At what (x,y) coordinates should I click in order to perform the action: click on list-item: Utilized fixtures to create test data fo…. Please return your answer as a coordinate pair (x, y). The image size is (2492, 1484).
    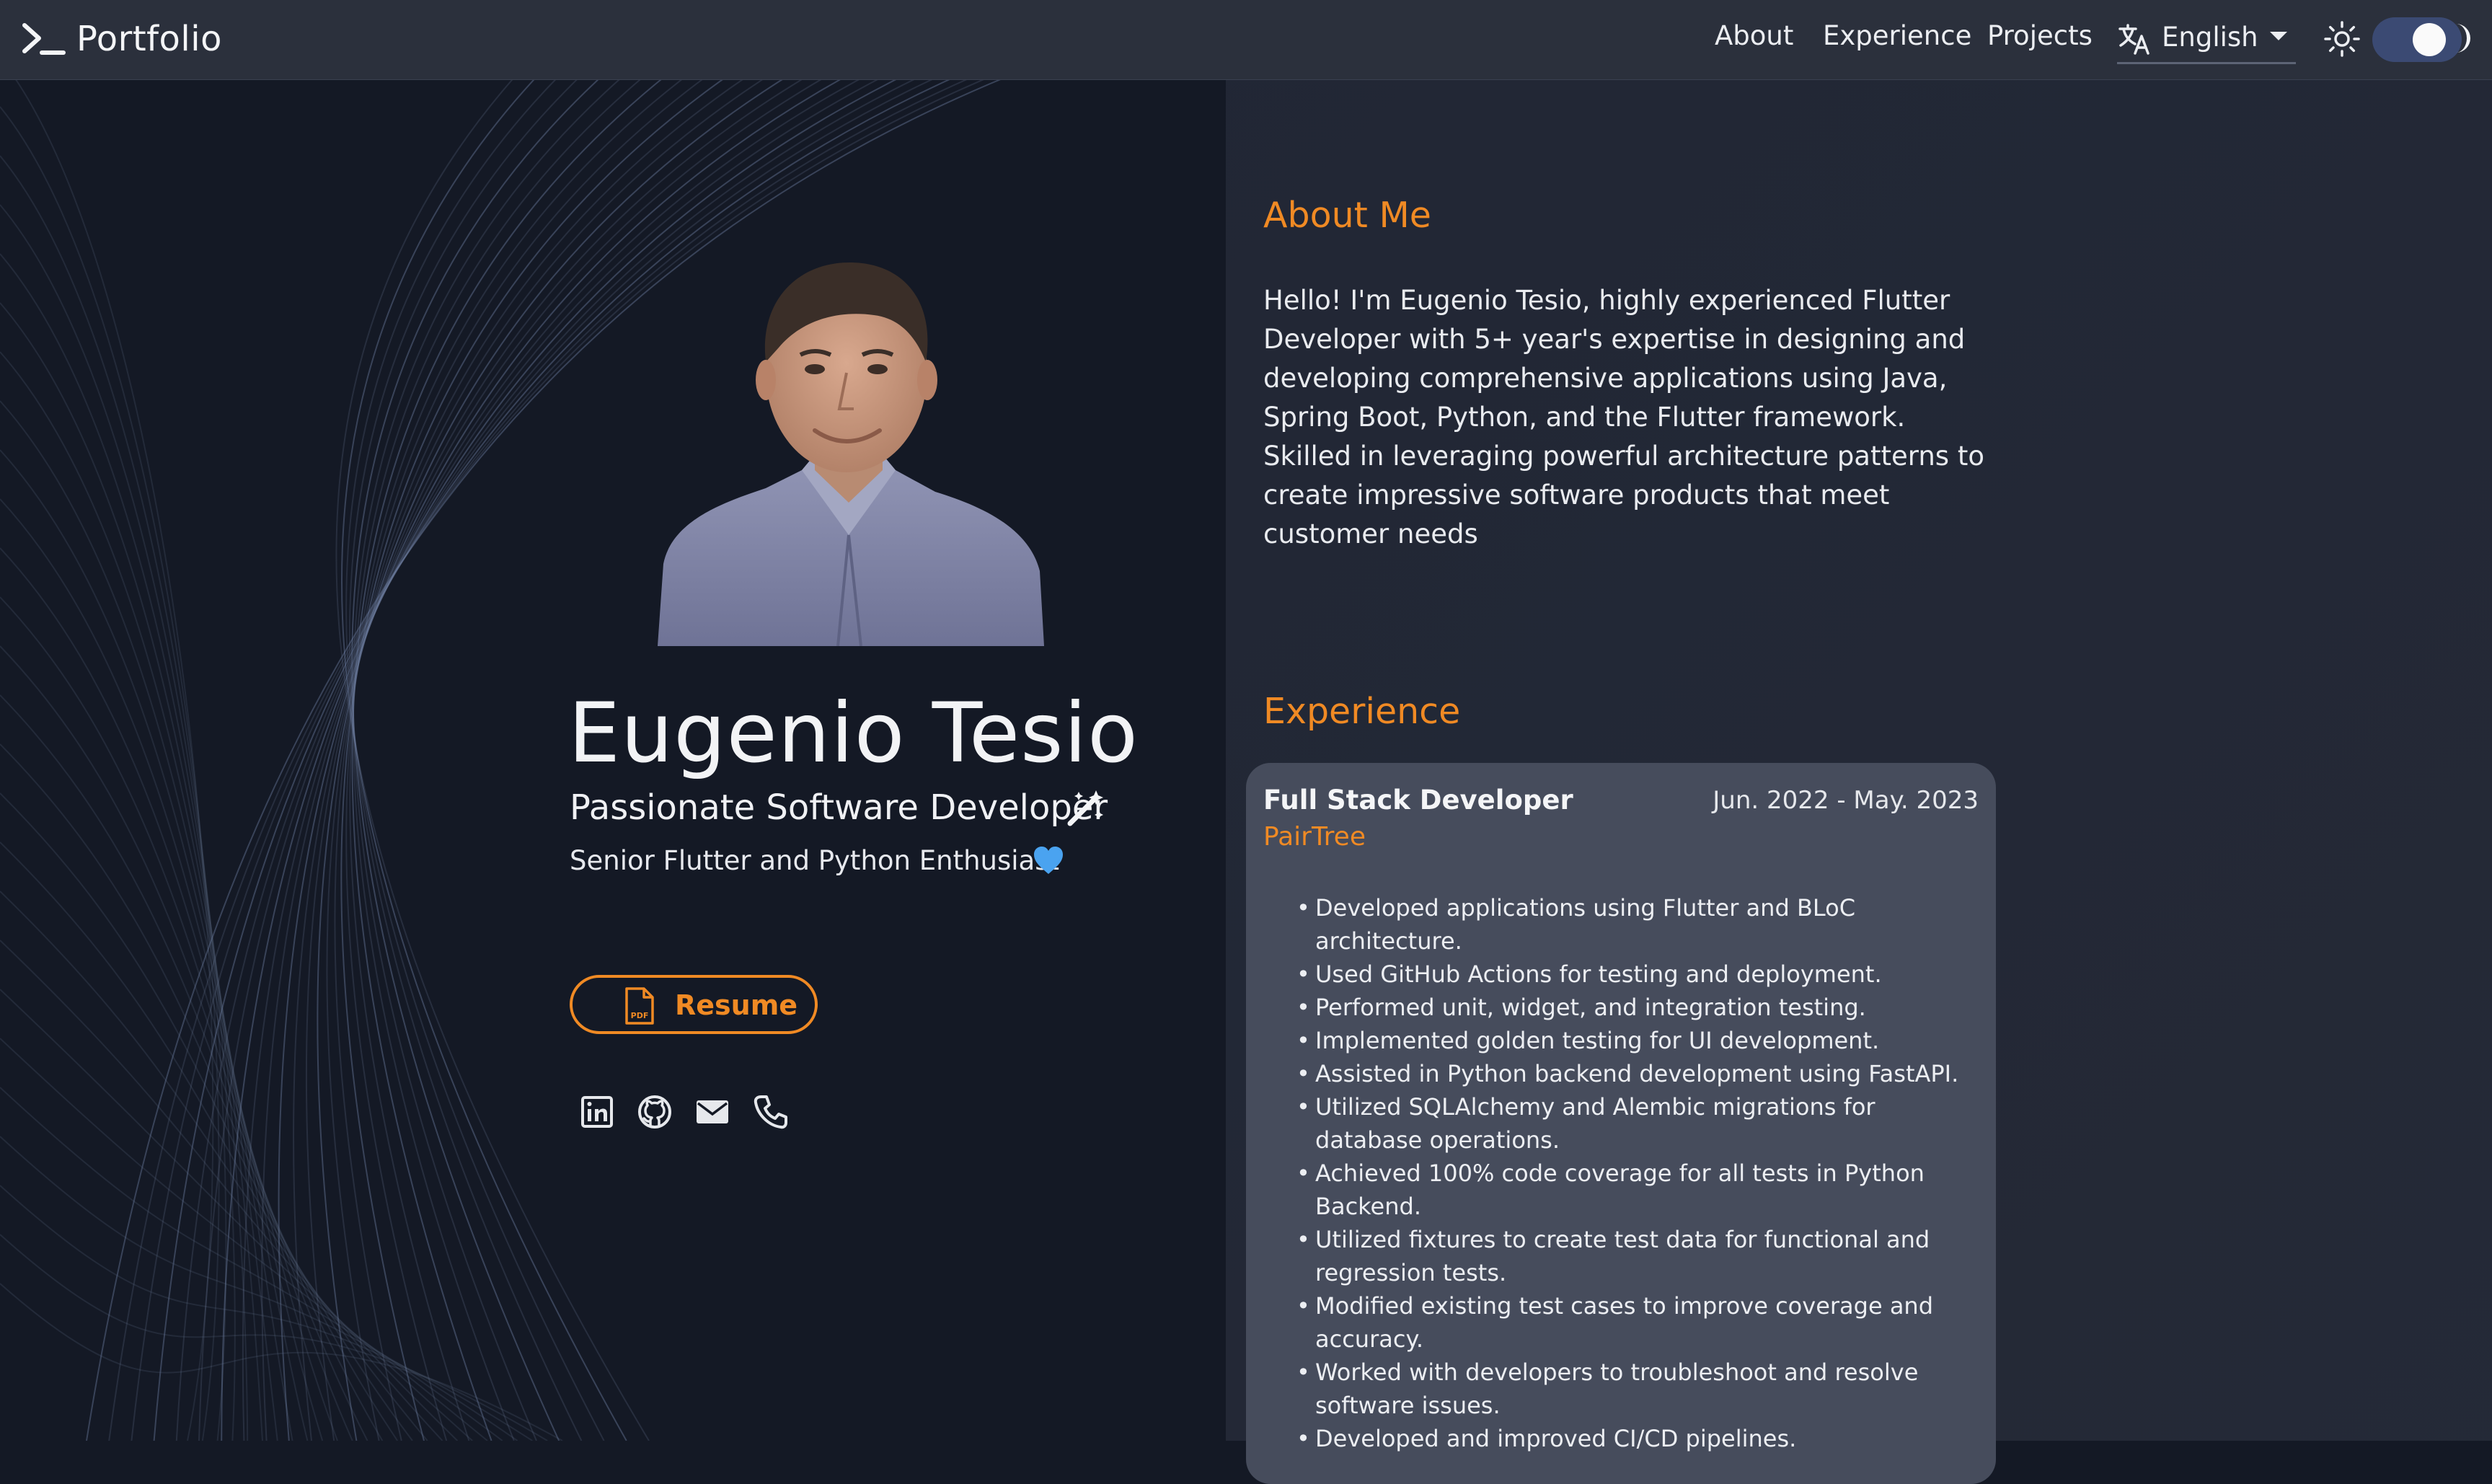
    Looking at the image, I should click on (1628, 1256).